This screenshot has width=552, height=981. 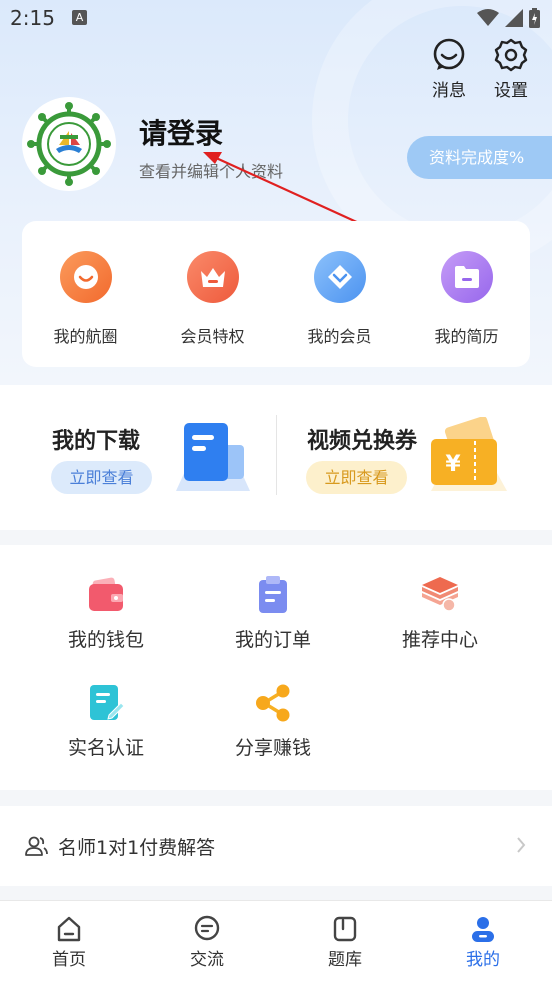 What do you see at coordinates (105, 748) in the screenshot?
I see `service-label: 实名认证` at bounding box center [105, 748].